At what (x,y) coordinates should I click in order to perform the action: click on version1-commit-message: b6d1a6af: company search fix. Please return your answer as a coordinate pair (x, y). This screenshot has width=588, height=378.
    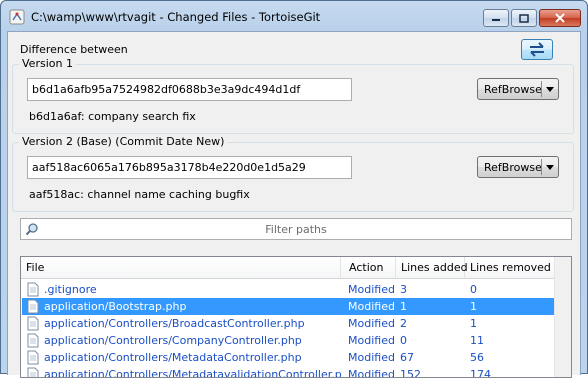
    Looking at the image, I should click on (112, 116).